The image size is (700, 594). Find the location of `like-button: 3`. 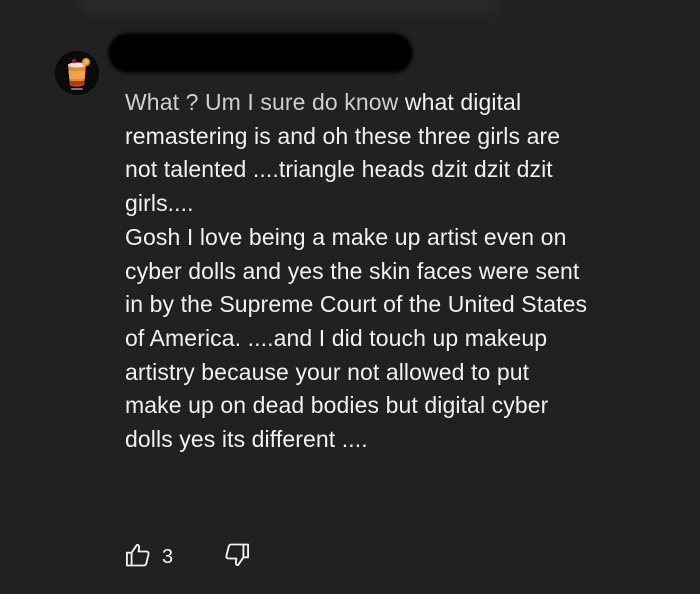

like-button: 3 is located at coordinates (148, 557).